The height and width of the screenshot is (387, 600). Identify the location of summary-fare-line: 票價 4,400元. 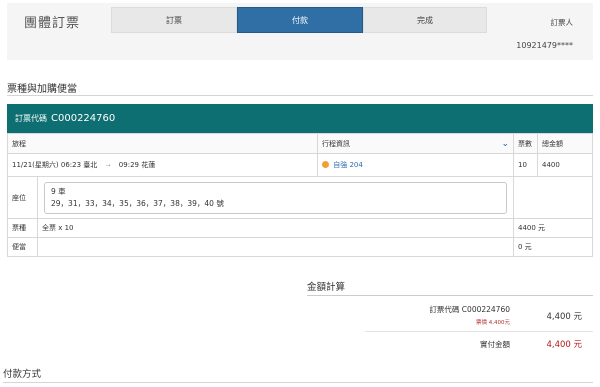
(493, 323).